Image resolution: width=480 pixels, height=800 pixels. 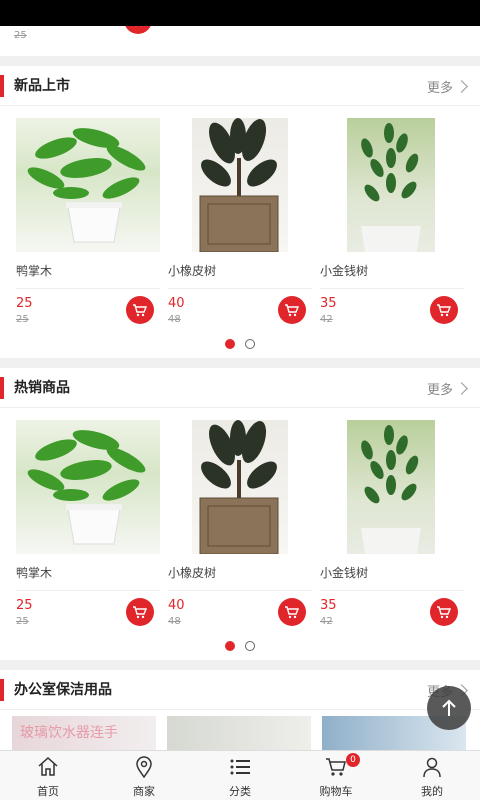 What do you see at coordinates (42, 388) in the screenshot?
I see `section-title: 热销商品` at bounding box center [42, 388].